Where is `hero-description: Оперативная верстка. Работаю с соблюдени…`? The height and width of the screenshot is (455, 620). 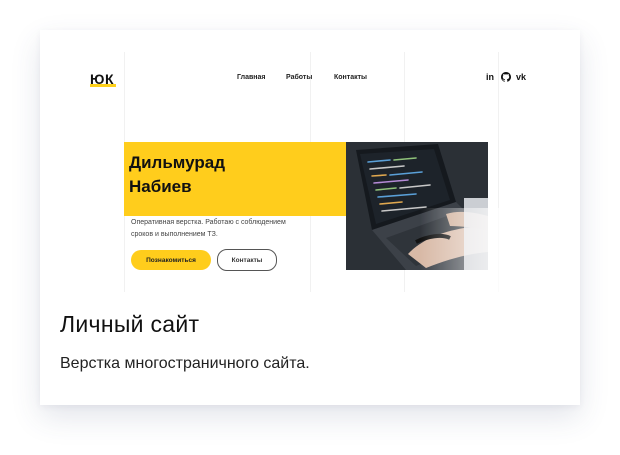
hero-description: Оперативная верстка. Работаю с соблюдени… is located at coordinates (208, 228).